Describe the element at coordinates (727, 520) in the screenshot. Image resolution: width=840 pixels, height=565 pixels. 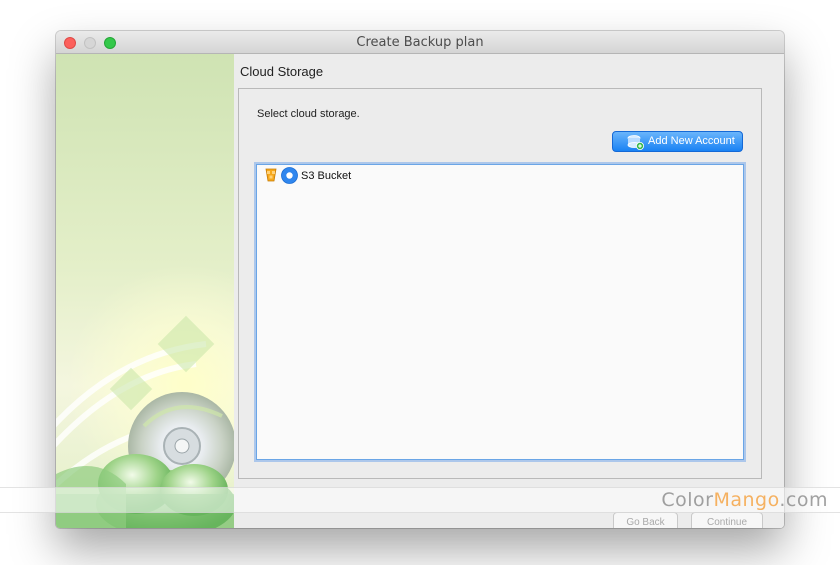
I see `continue-button: Continue` at that location.